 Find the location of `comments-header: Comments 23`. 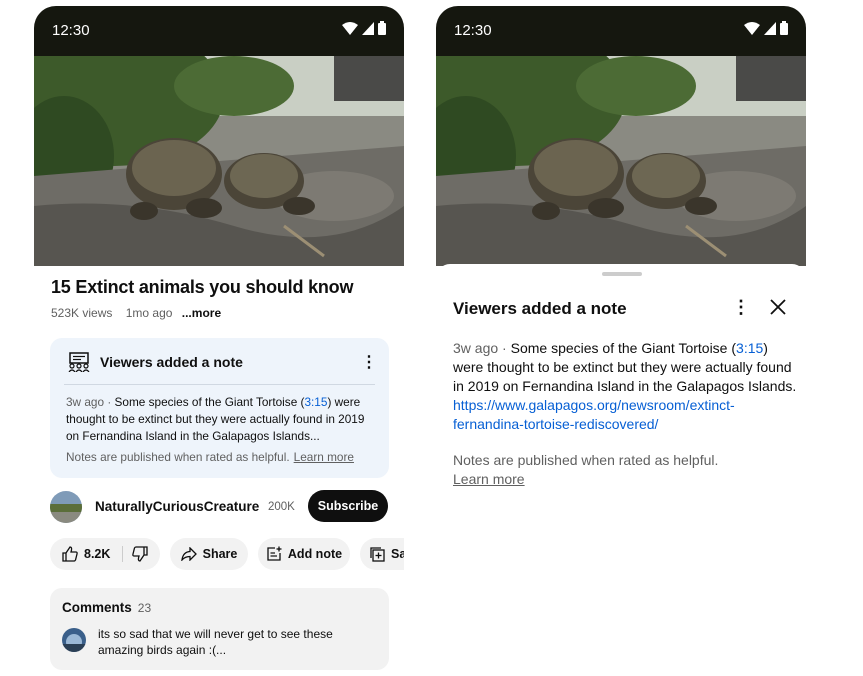

comments-header: Comments 23 is located at coordinates (106, 607).